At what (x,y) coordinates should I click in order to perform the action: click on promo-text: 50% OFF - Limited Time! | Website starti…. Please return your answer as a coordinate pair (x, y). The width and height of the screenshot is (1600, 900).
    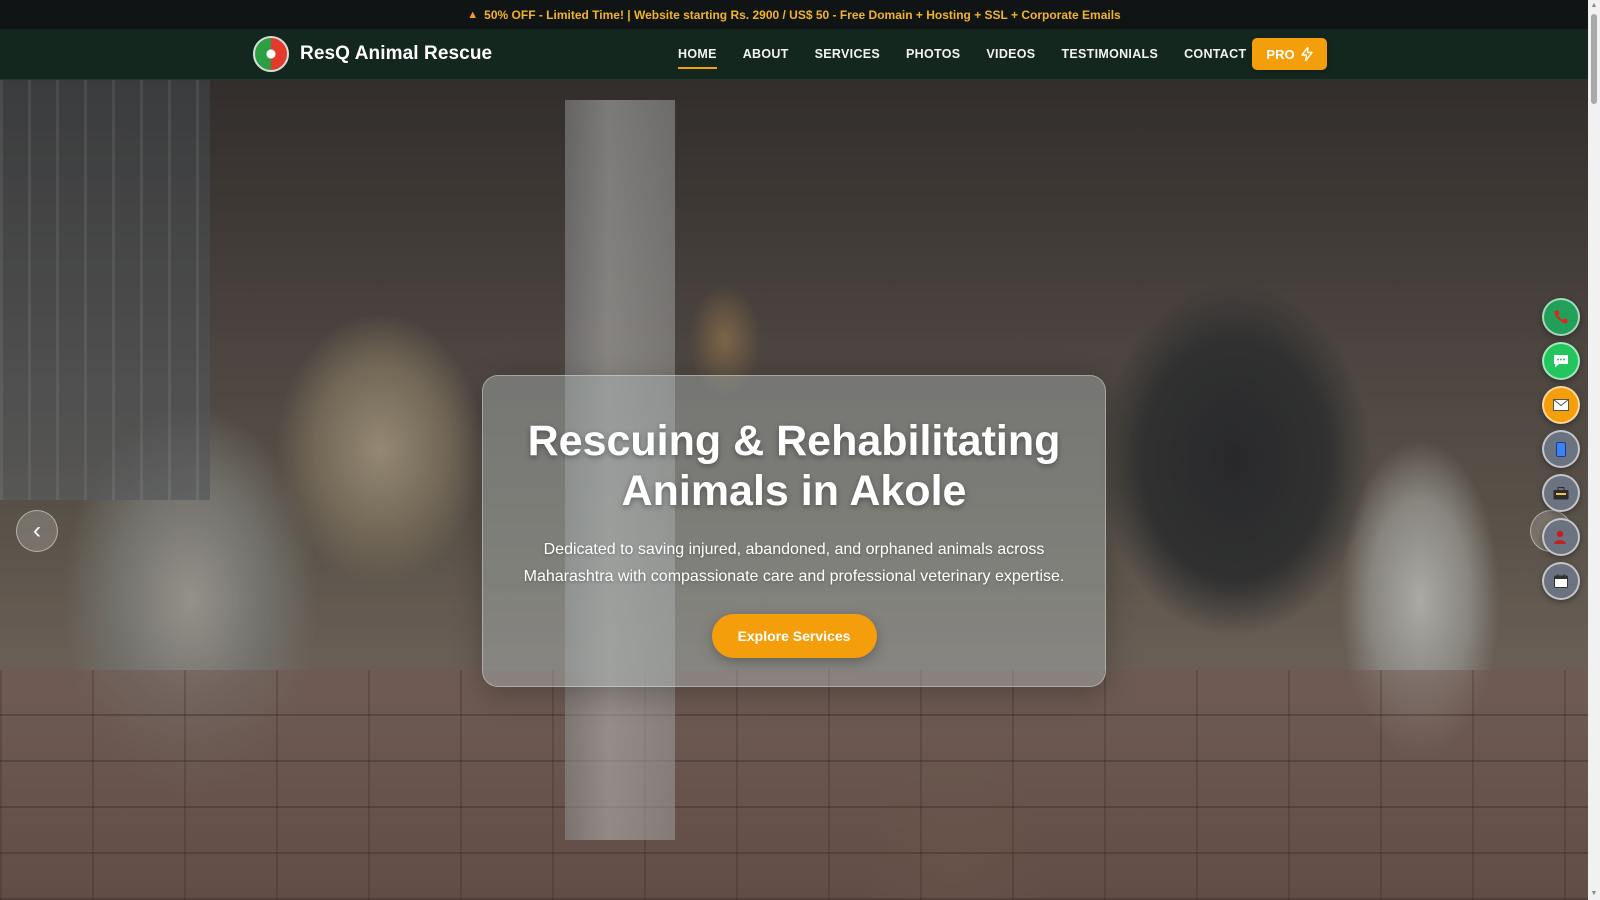
    Looking at the image, I should click on (802, 14).